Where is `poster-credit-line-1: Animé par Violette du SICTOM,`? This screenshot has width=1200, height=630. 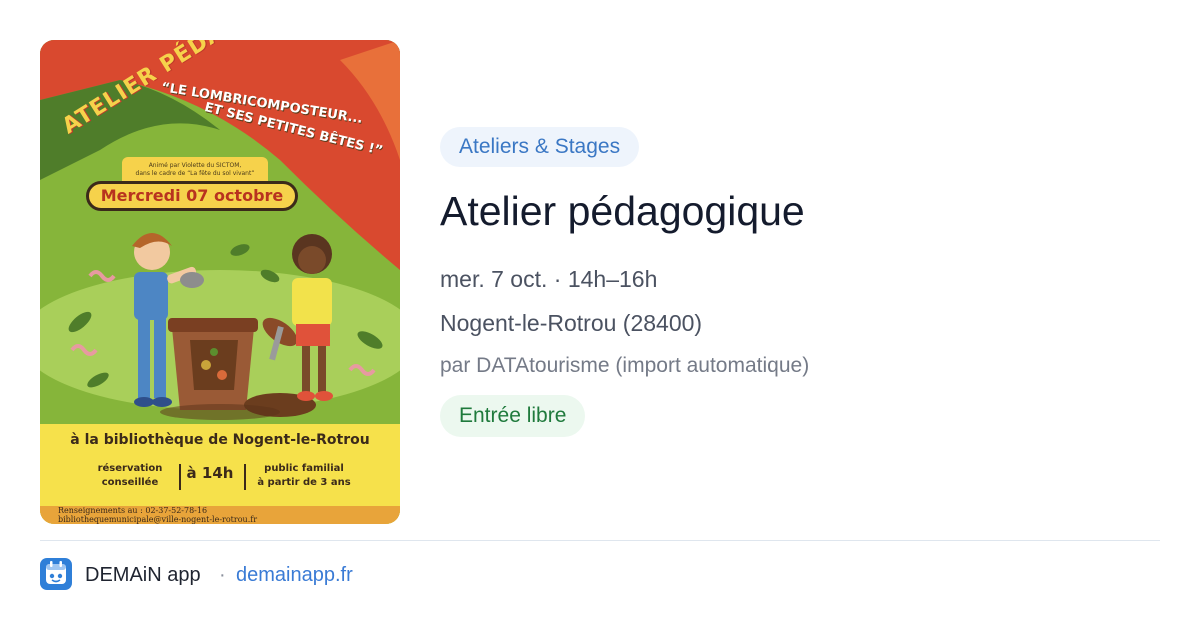
poster-credit-line-1: Animé par Violette du SICTOM, is located at coordinates (195, 165).